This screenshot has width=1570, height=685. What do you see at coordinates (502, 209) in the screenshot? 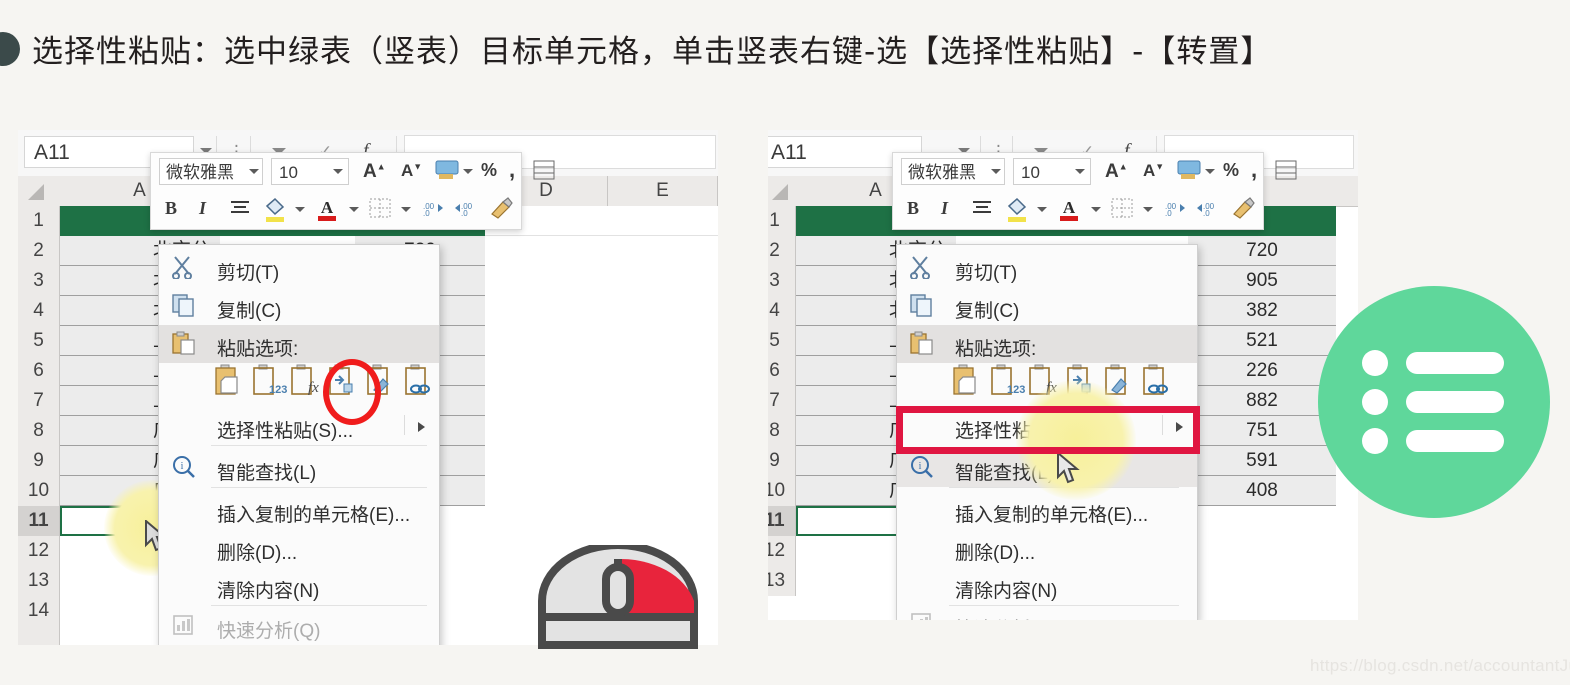
I see `format-painter-icon` at bounding box center [502, 209].